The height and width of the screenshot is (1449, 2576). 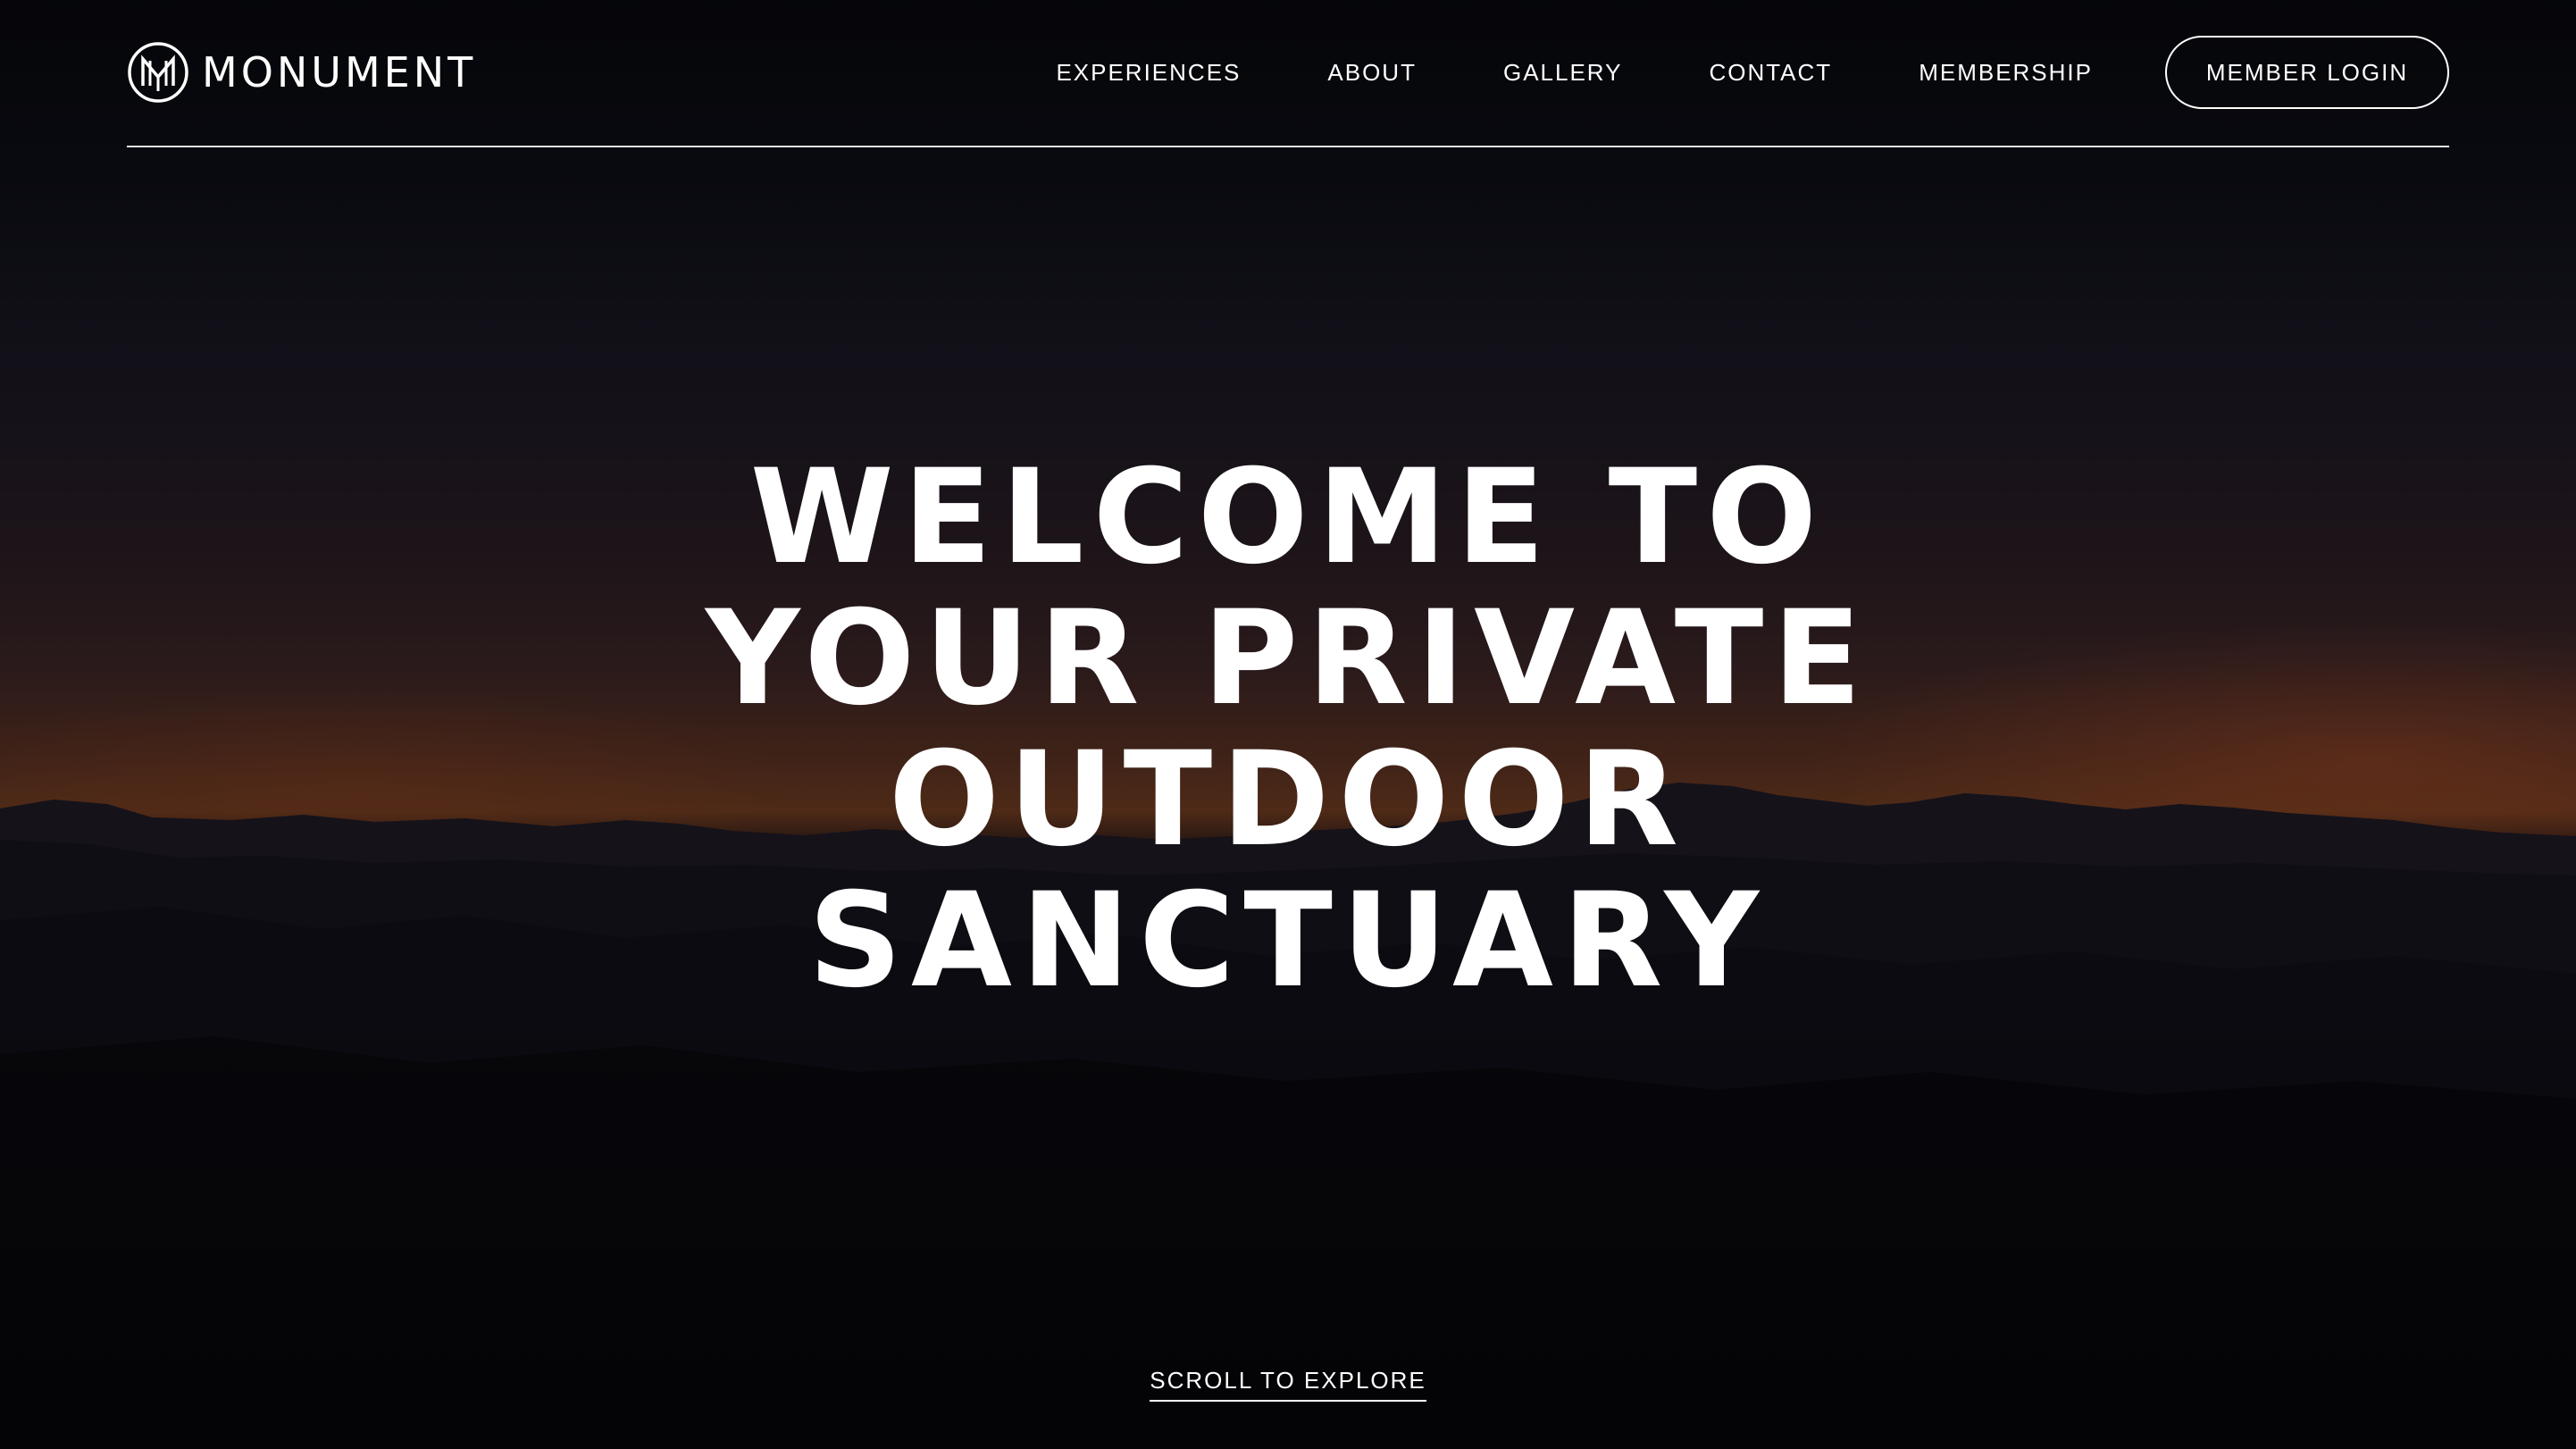 What do you see at coordinates (1288, 517) in the screenshot?
I see `headline-line: WELCOME TO` at bounding box center [1288, 517].